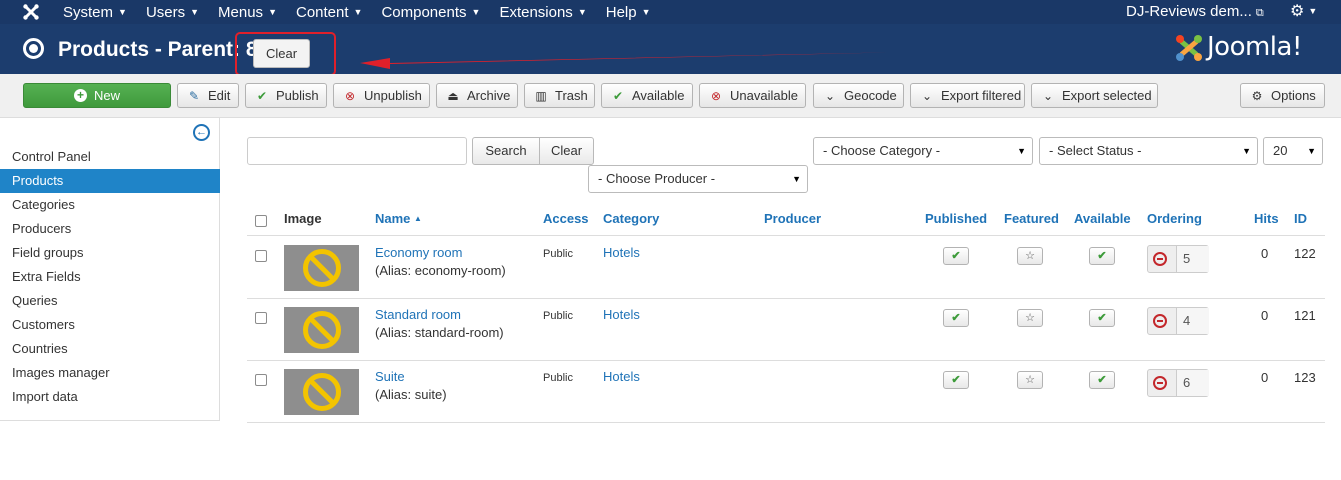 The width and height of the screenshot is (1341, 480). I want to click on column-producer: Producer, so click(792, 218).